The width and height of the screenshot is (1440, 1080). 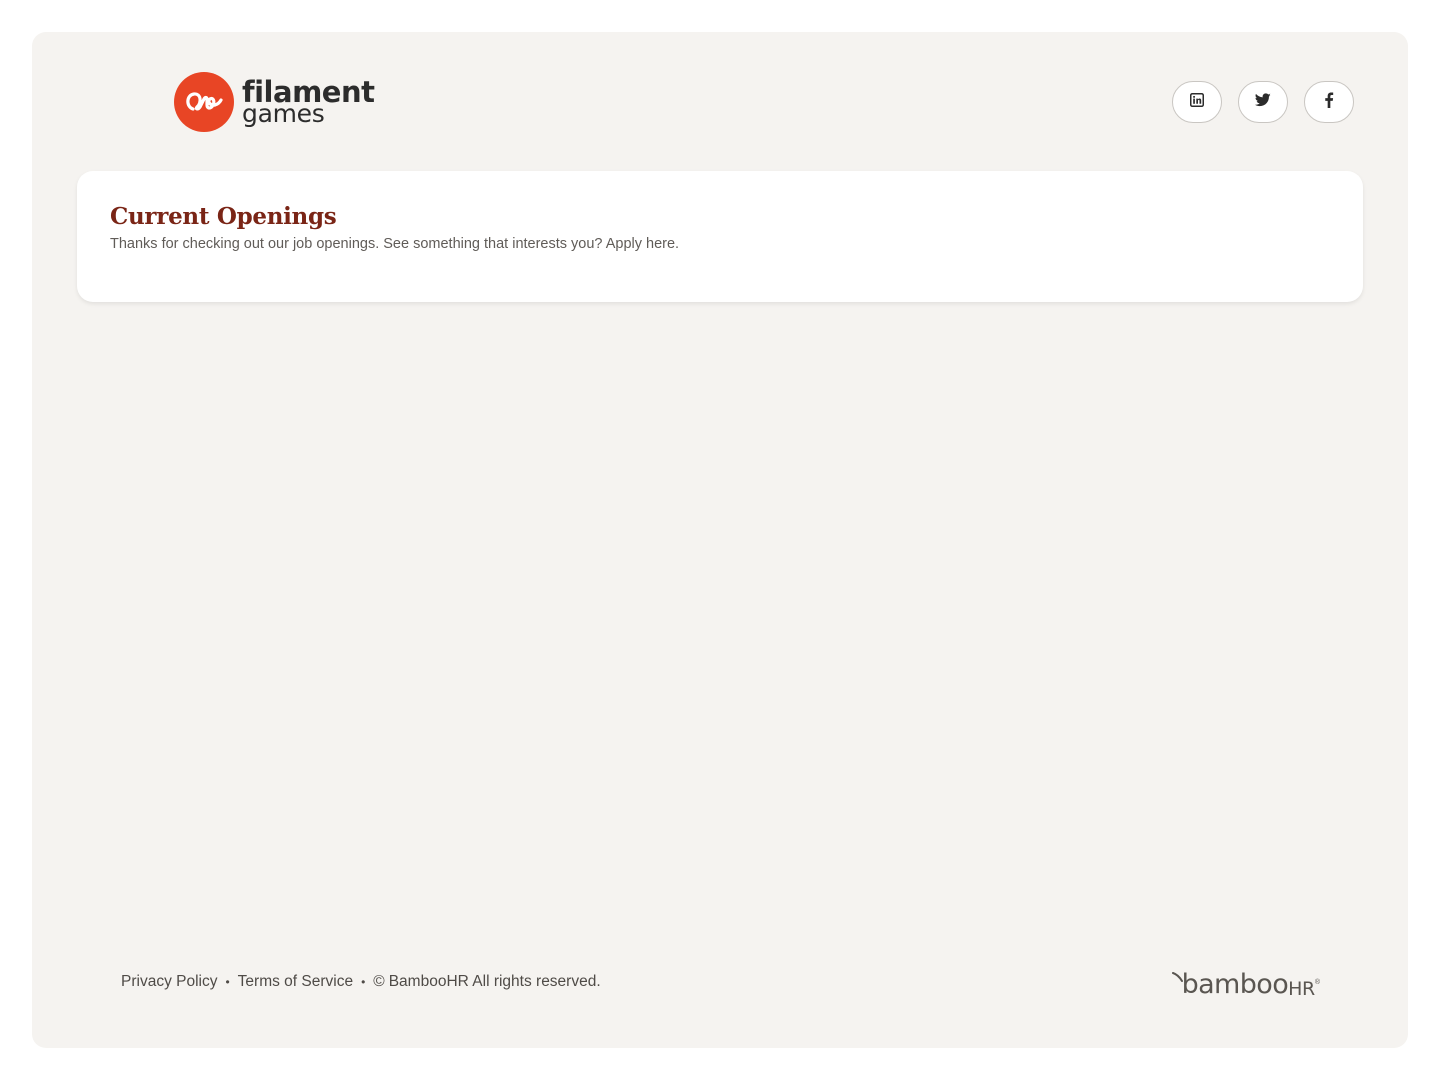 What do you see at coordinates (223, 216) in the screenshot?
I see `page-title: Current Openings` at bounding box center [223, 216].